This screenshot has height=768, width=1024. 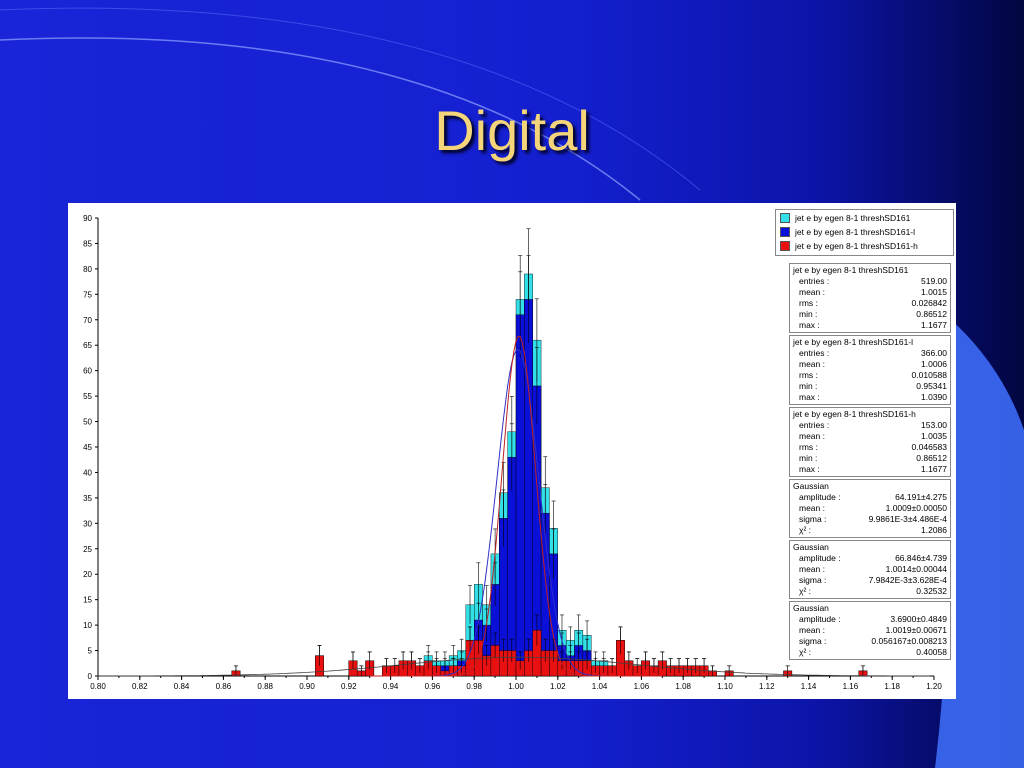 What do you see at coordinates (855, 231) in the screenshot?
I see `legend-label: jet e by egen 8-1 threshSD161-l` at bounding box center [855, 231].